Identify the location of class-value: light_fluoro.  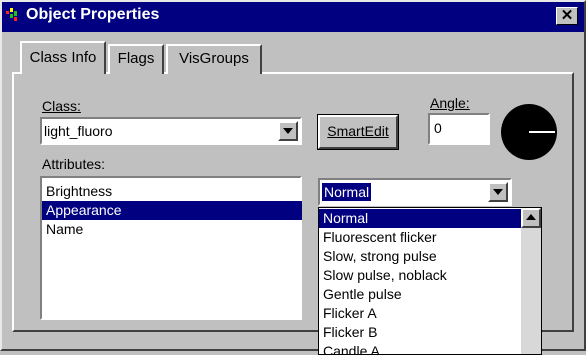
(78, 131).